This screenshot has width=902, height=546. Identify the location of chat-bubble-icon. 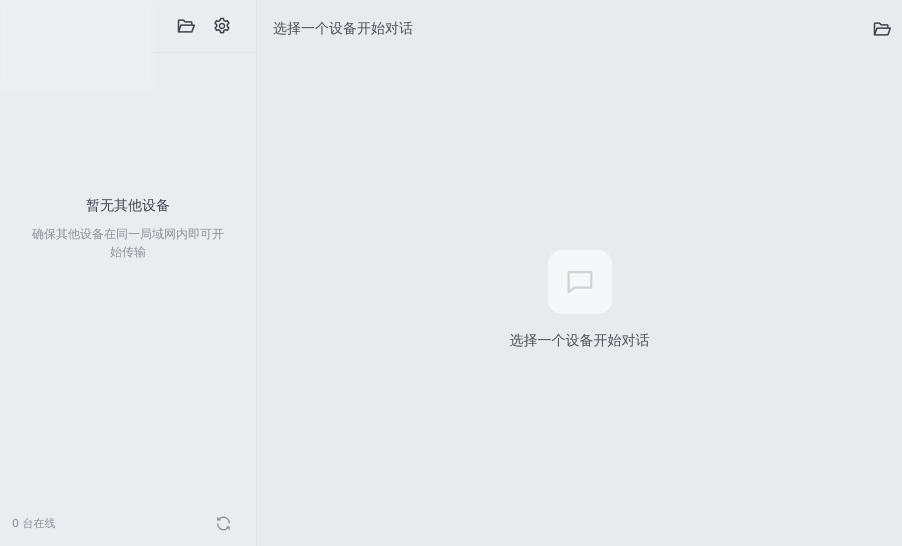
(580, 282).